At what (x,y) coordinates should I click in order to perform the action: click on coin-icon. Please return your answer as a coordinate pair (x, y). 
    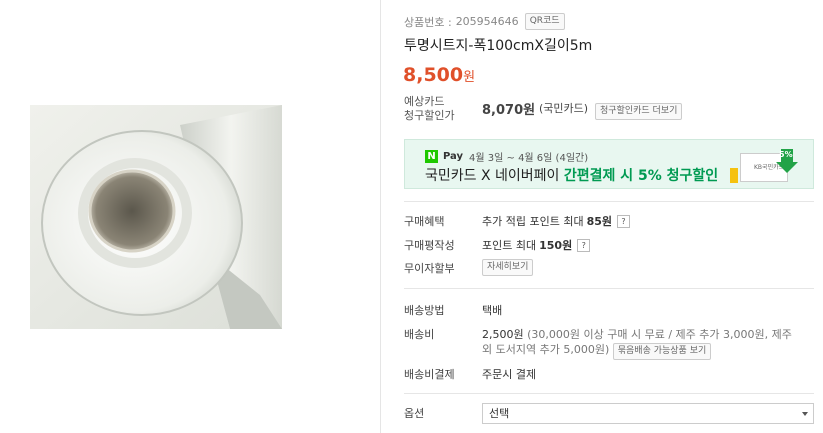
    Looking at the image, I should click on (734, 175).